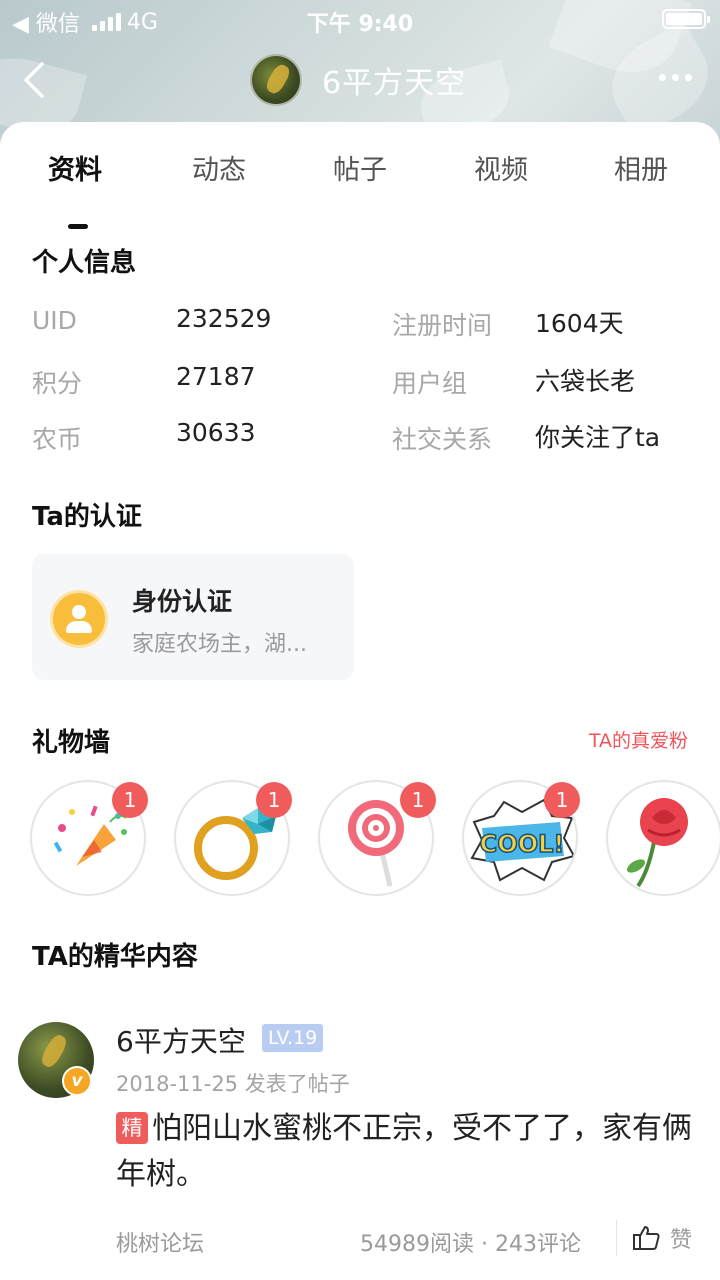  I want to click on info-label-points: 积分, so click(57, 383).